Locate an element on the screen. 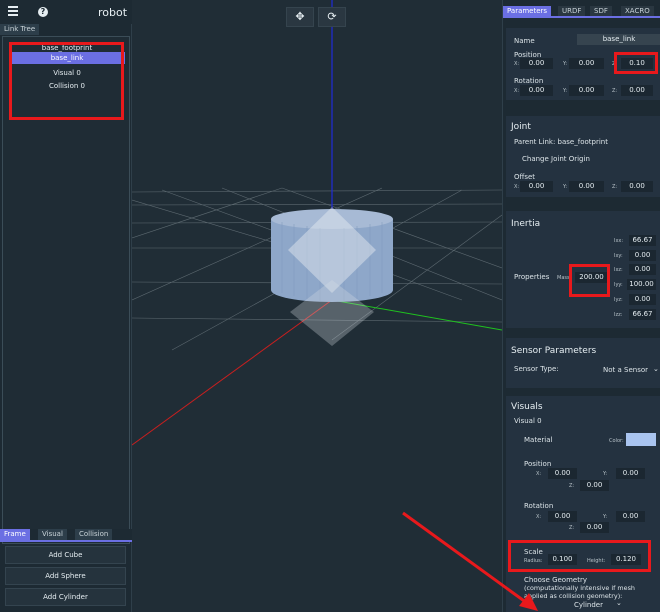 This screenshot has width=660, height=612. annotation-arrow is located at coordinates (470, 561).